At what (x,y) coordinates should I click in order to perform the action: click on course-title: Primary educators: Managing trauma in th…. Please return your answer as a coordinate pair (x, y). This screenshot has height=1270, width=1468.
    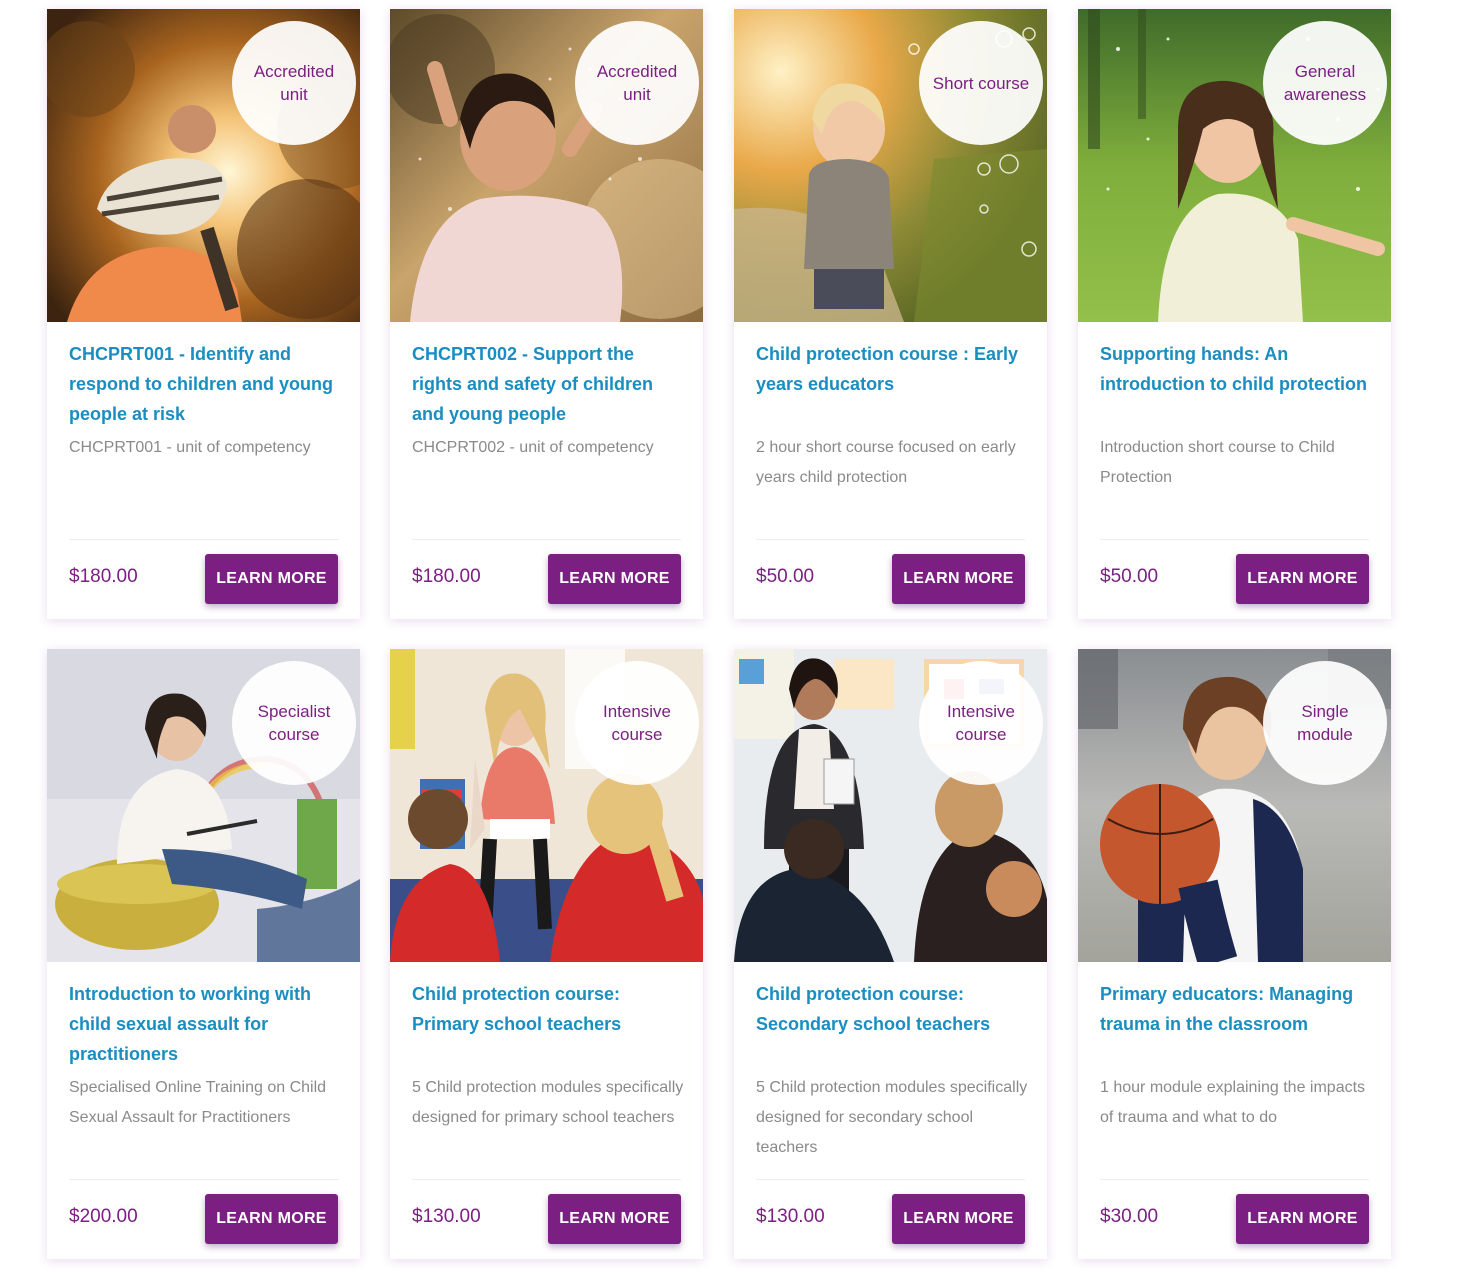
    Looking at the image, I should click on (1238, 1009).